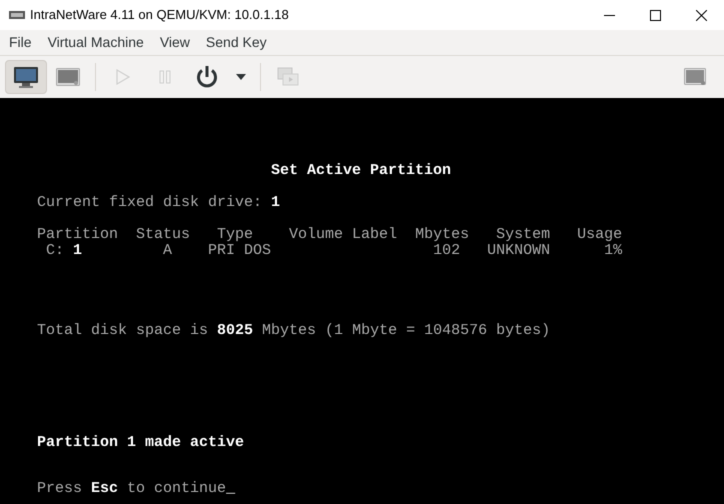 This screenshot has width=724, height=504. What do you see at coordinates (96, 42) in the screenshot?
I see `menu-item: Virtual Machine` at bounding box center [96, 42].